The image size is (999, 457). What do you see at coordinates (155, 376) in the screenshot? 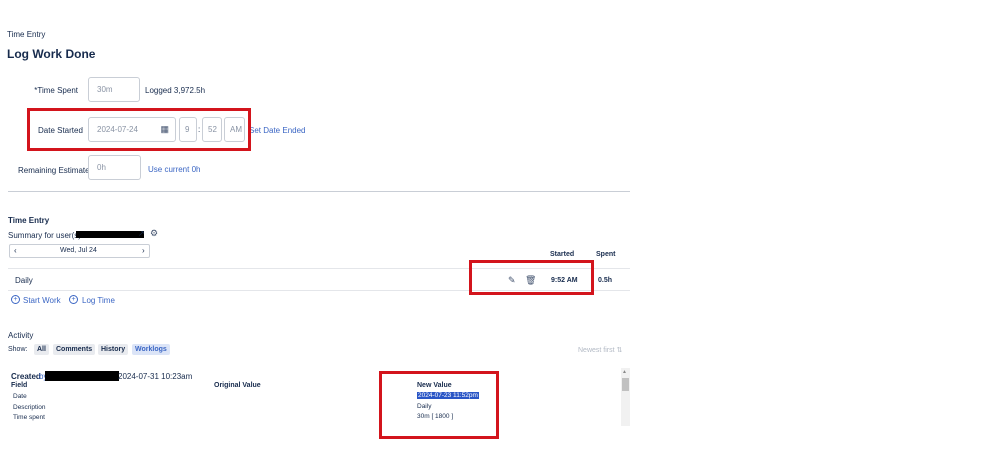
I see `created-time: 2024-07-31 10:23am` at bounding box center [155, 376].